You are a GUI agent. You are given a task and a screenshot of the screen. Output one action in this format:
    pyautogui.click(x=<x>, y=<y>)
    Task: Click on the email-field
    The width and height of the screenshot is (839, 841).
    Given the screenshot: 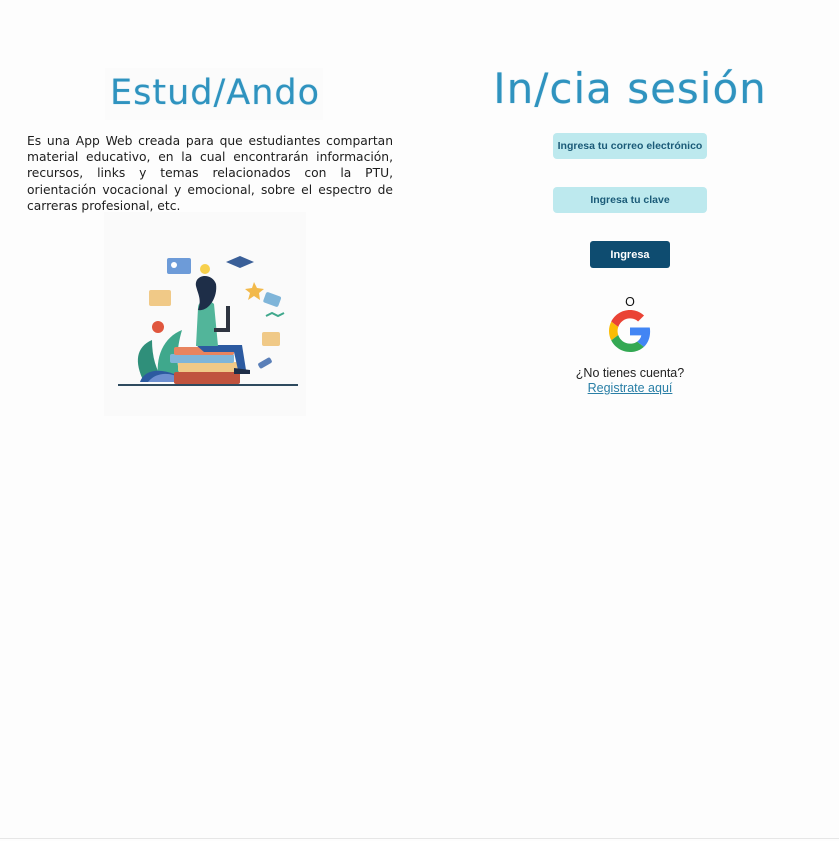 What is the action you would take?
    pyautogui.click(x=630, y=146)
    